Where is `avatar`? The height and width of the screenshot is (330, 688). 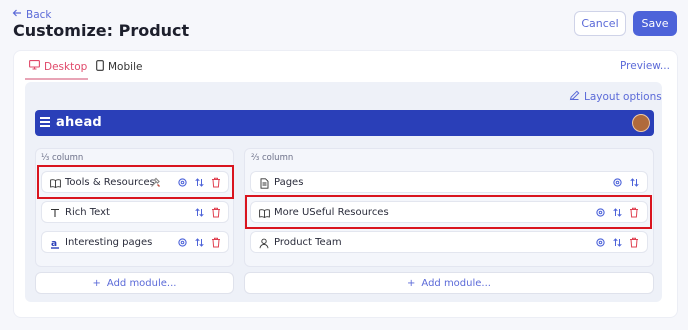
avatar is located at coordinates (641, 123).